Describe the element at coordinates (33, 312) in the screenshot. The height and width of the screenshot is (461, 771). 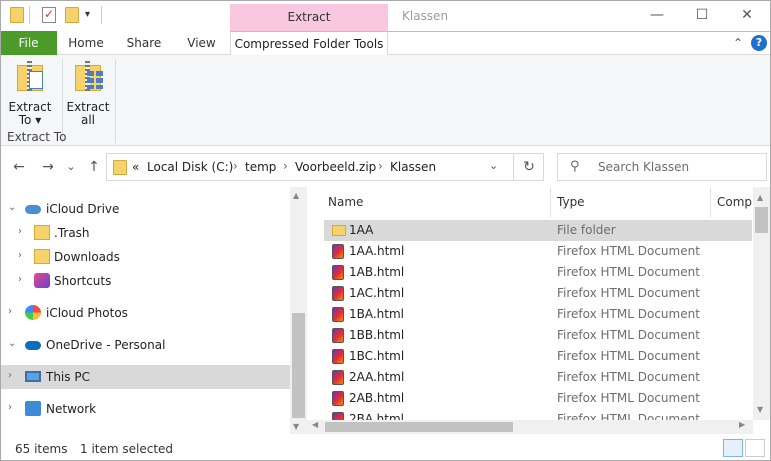
I see `photos-icon` at that location.